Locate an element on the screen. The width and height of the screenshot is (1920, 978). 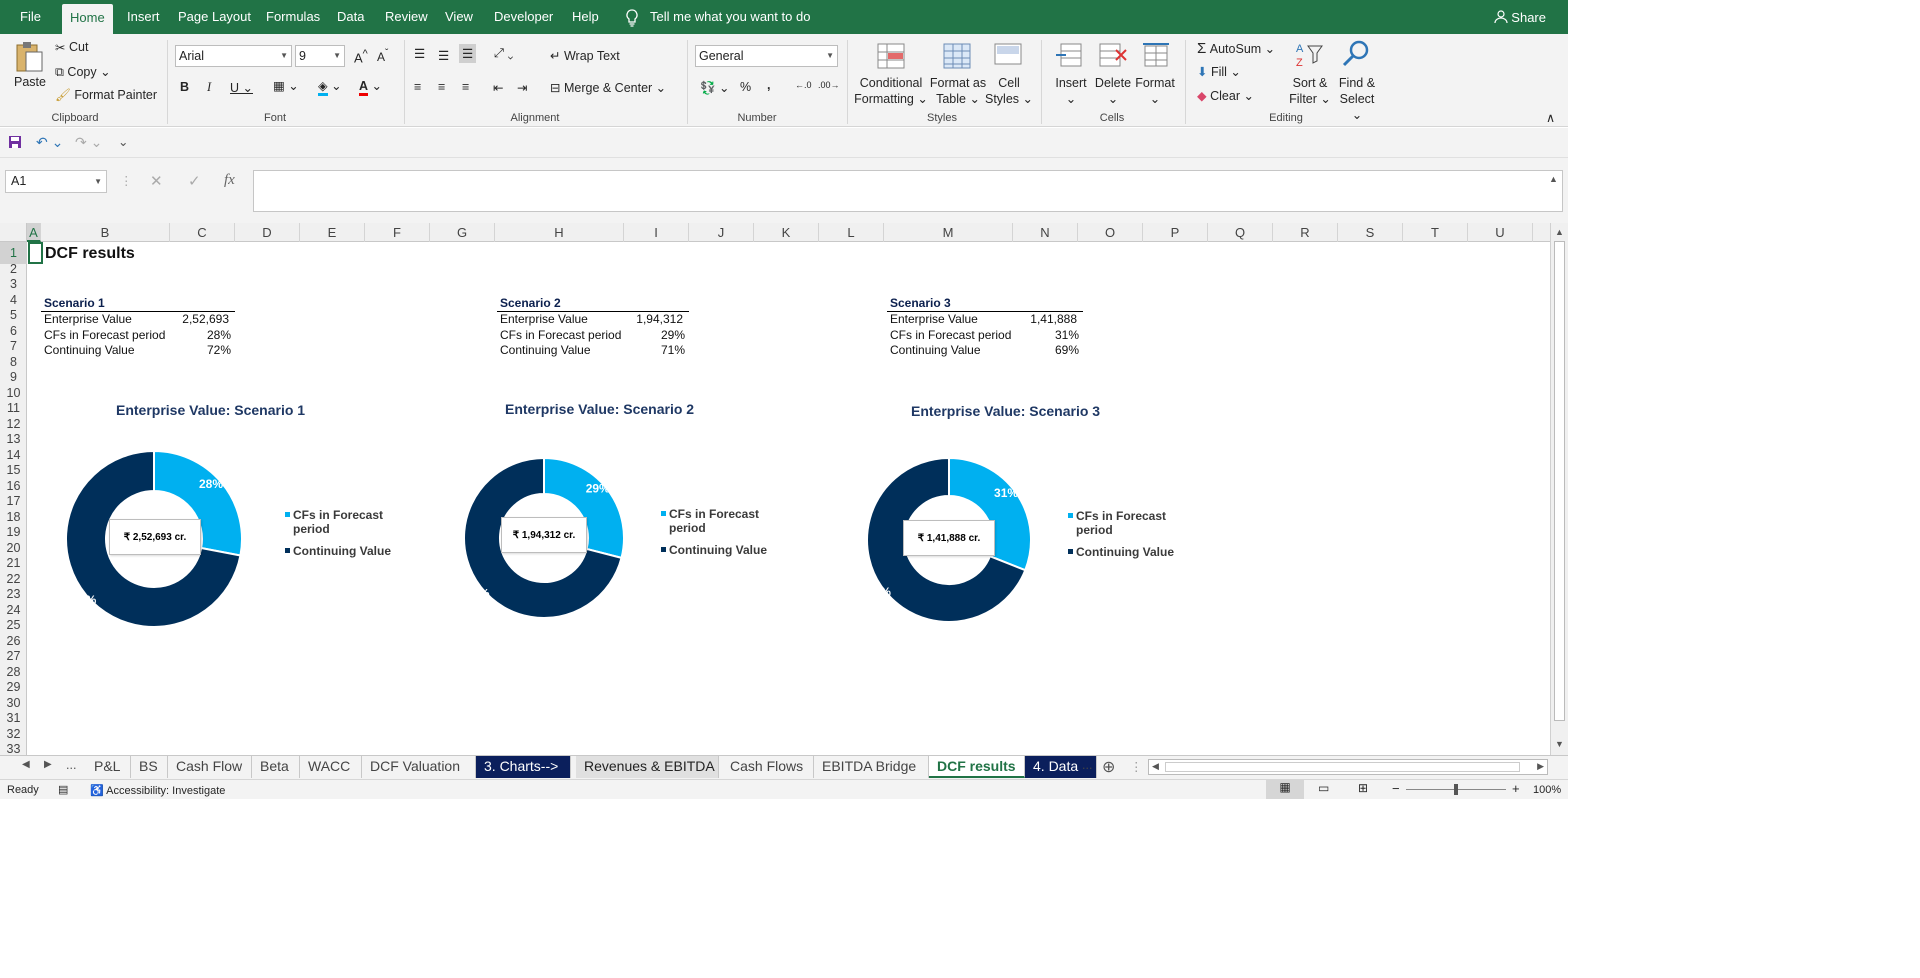
formula-input is located at coordinates (908, 191).